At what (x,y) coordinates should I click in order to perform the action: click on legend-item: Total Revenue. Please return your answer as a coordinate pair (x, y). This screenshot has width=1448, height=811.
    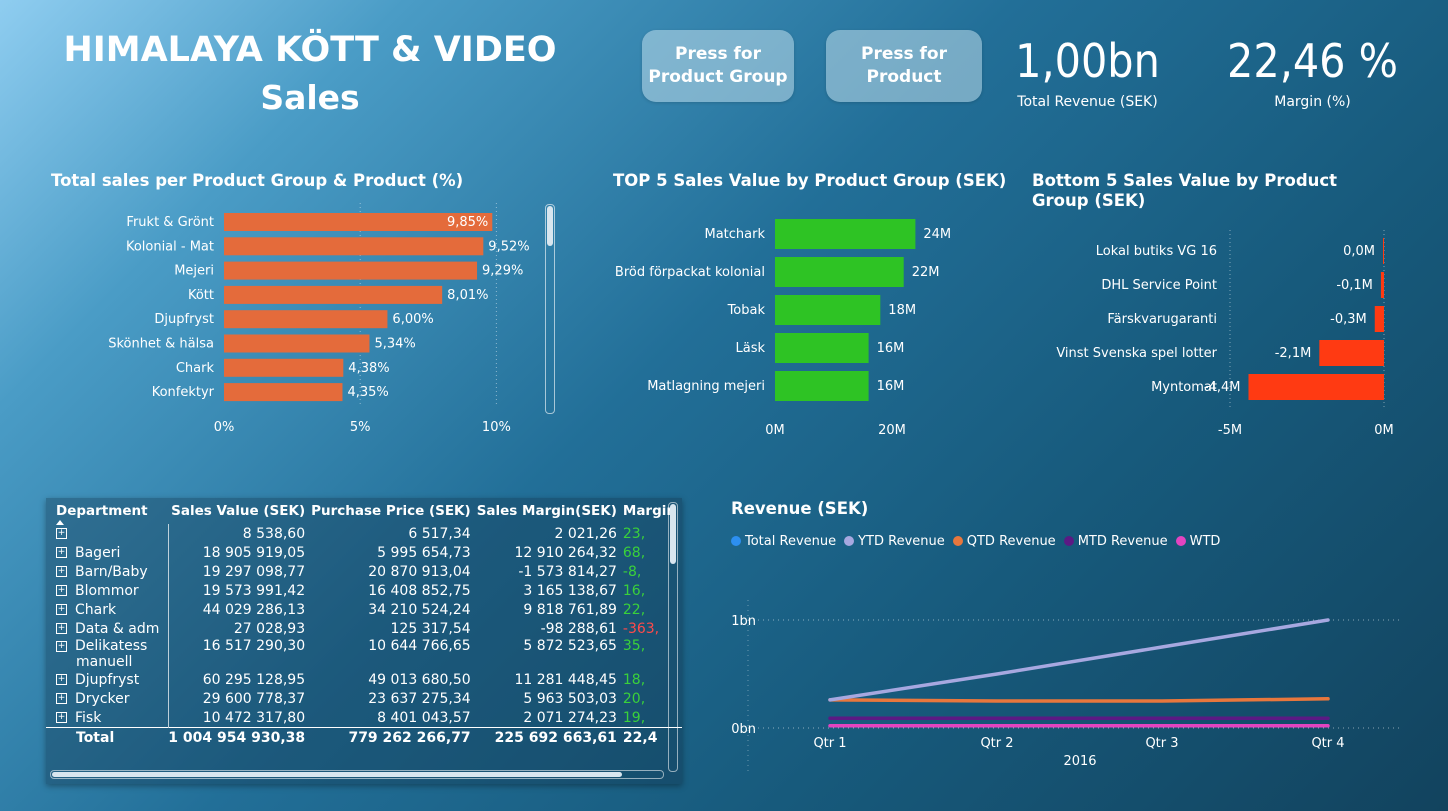
    Looking at the image, I should click on (783, 541).